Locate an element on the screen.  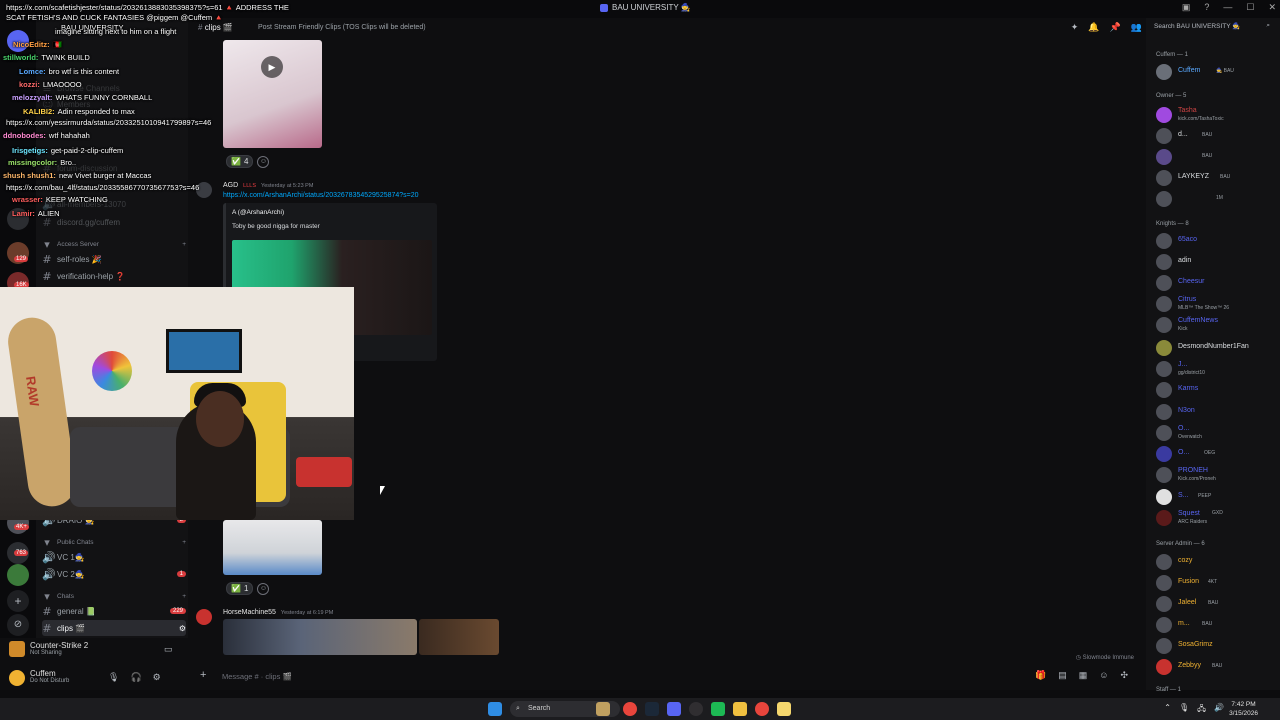
message-composer: + Message # · clips 🎬 🎁 ▤ ▦ ☺ ✣ is located at coordinates (667, 677).